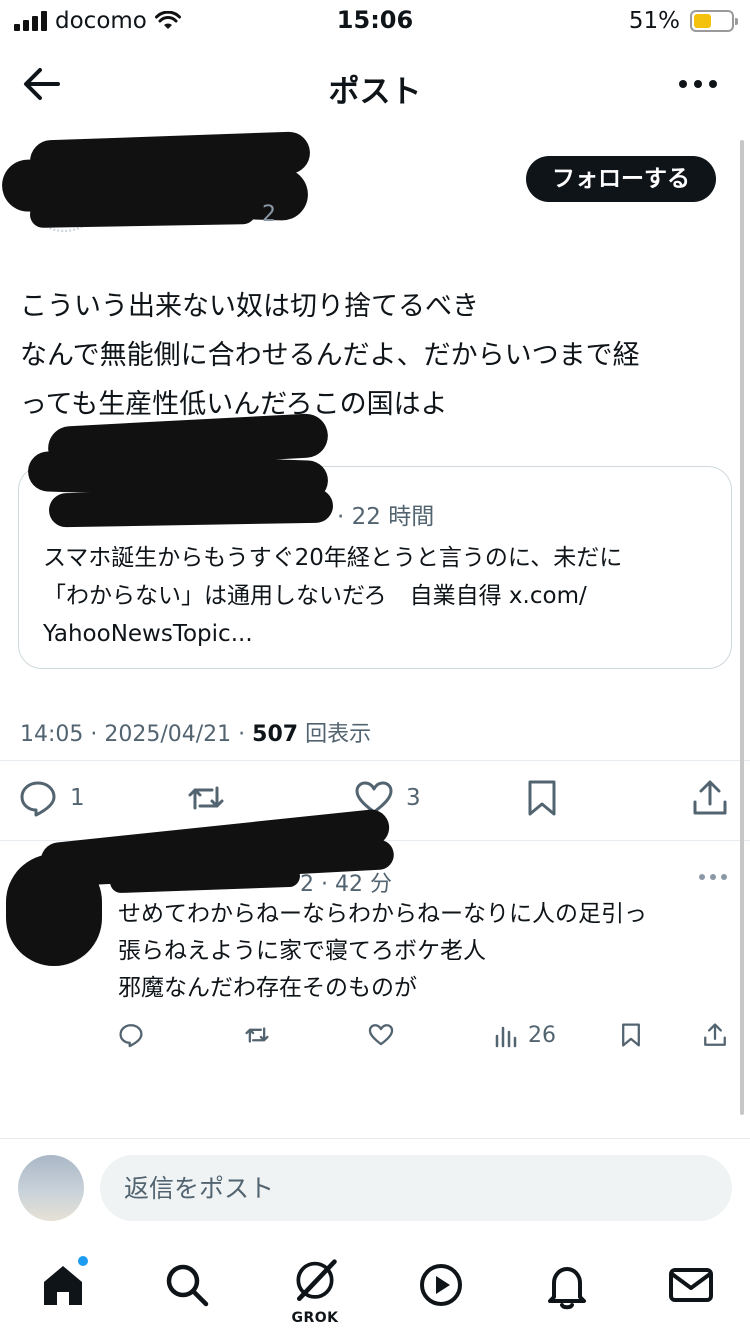  I want to click on repost-button, so click(212, 798).